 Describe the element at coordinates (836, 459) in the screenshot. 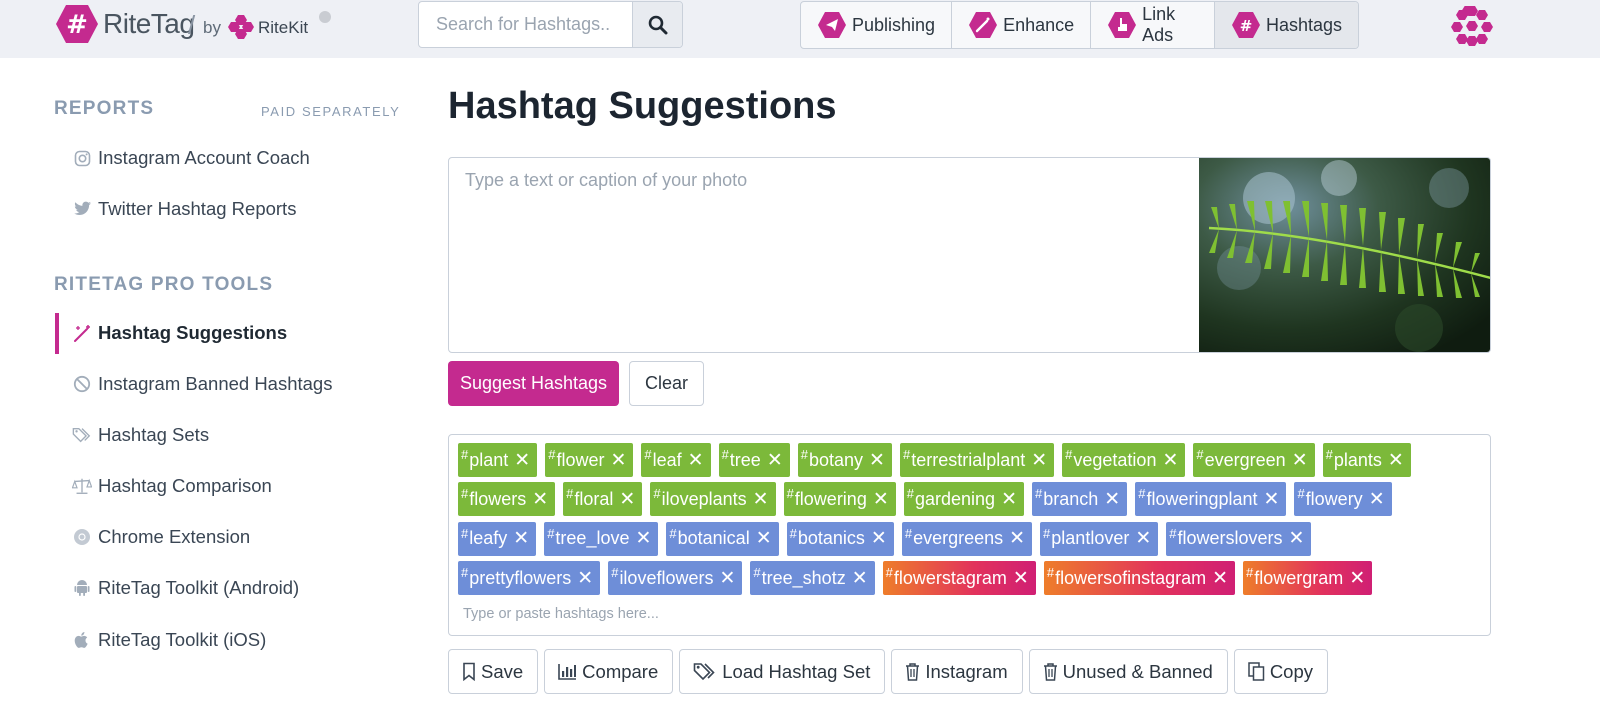

I see `hashtag-text: botany` at that location.